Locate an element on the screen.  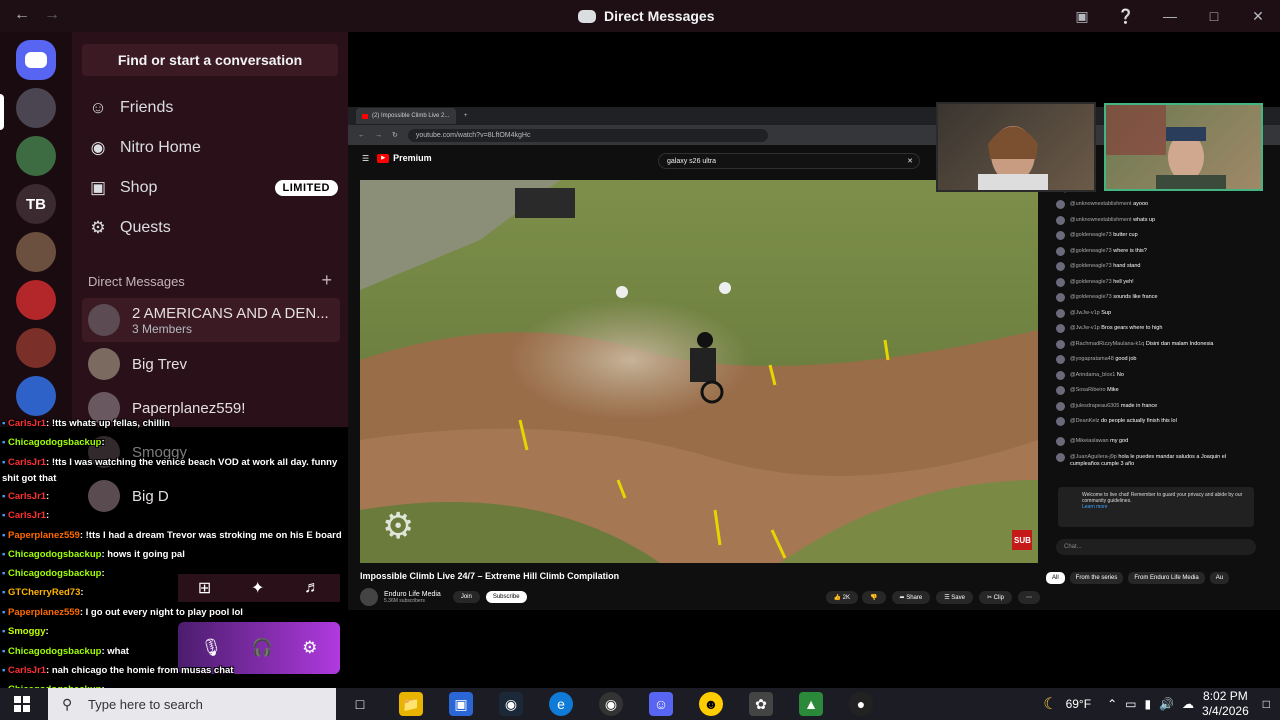
settings-gear-icon: ⚙ is located at coordinates (309, 648).